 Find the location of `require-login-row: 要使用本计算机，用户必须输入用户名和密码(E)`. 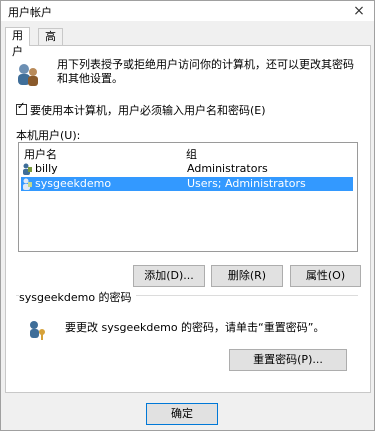

require-login-row: 要使用本计算机，用户必须输入用户名和密码(E) is located at coordinates (141, 109).